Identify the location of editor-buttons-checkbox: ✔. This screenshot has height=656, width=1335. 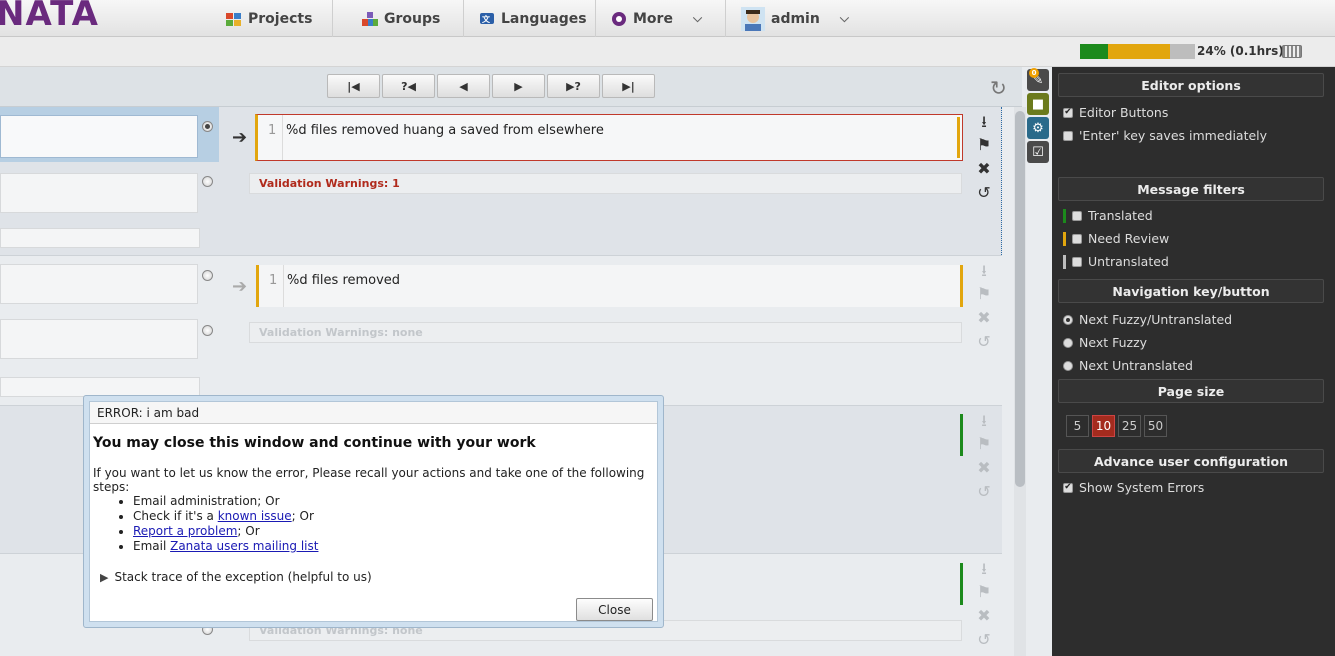
(1068, 112).